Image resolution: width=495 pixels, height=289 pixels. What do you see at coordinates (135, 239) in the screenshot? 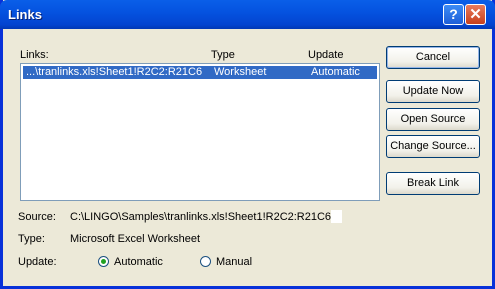
I see `type-value: Microsoft Excel Worksheet` at bounding box center [135, 239].